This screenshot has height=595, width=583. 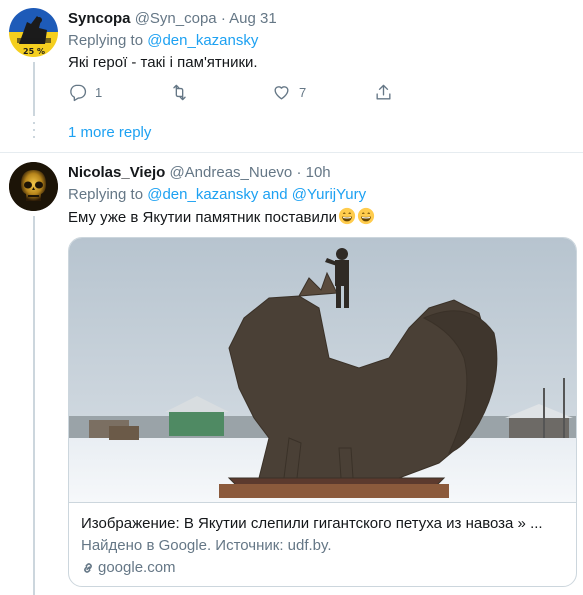 What do you see at coordinates (99, 92) in the screenshot?
I see `reply-count: 1` at bounding box center [99, 92].